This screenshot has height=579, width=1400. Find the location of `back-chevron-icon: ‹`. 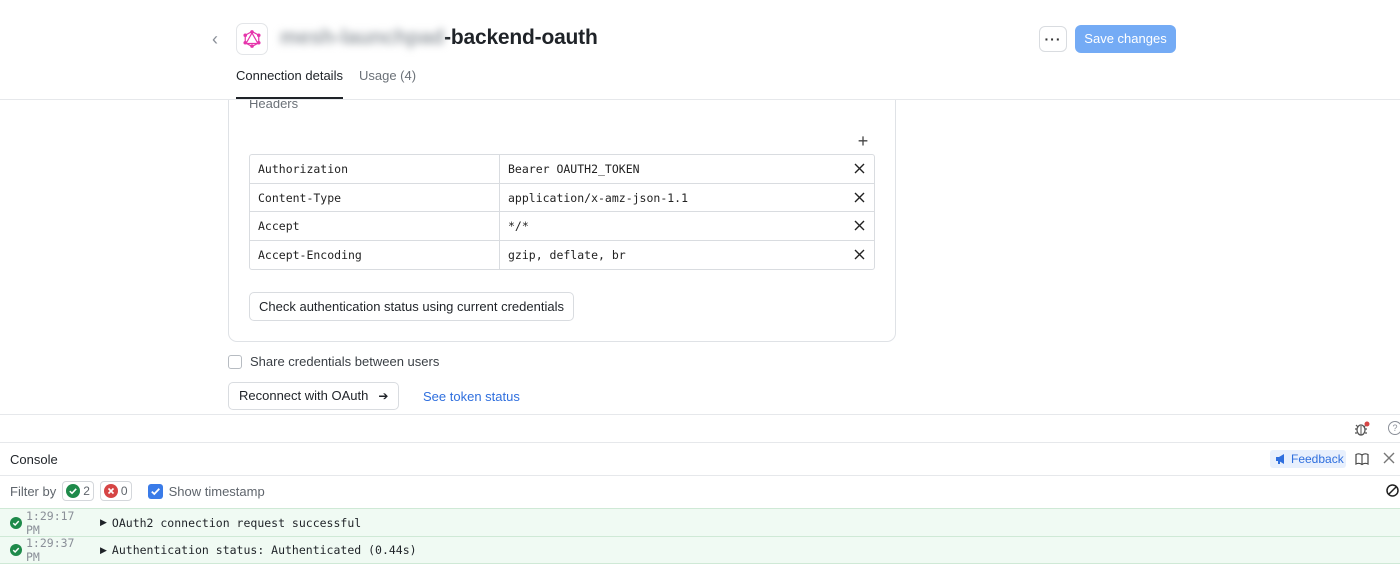

back-chevron-icon: ‹ is located at coordinates (220, 39).